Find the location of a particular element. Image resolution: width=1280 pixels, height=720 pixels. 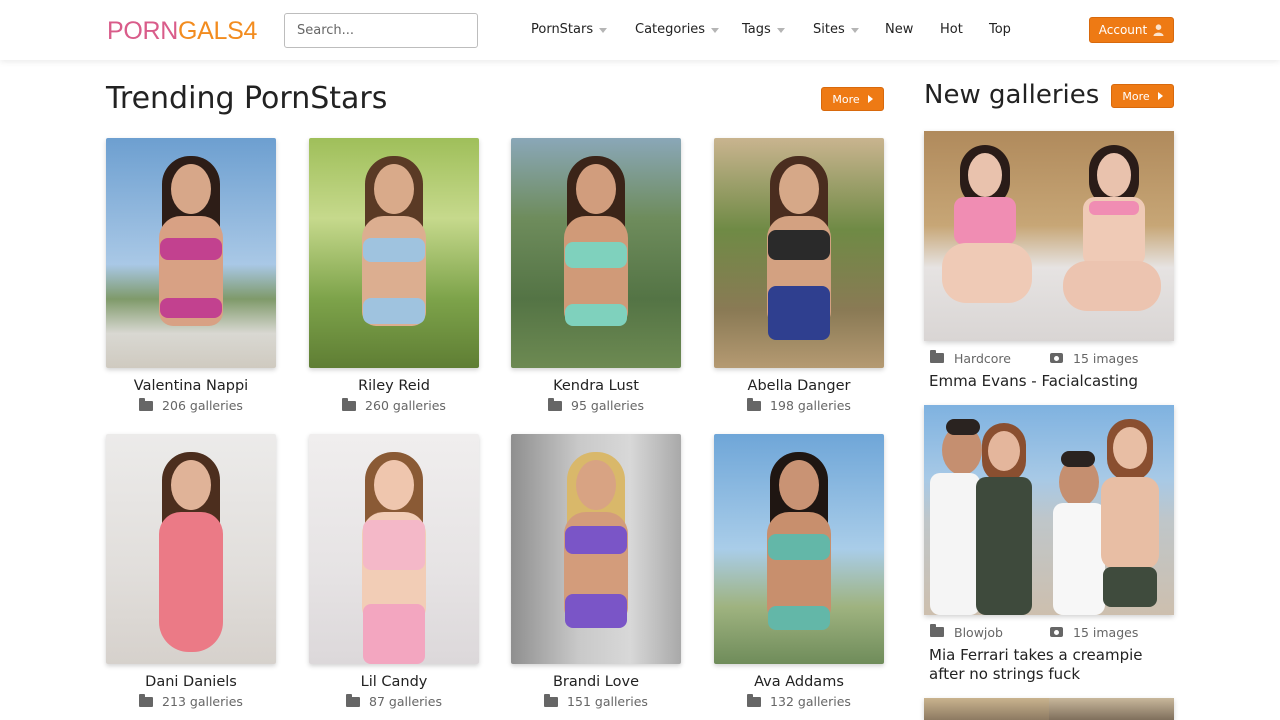

star-gallery-count: 132 galleries is located at coordinates (799, 701).